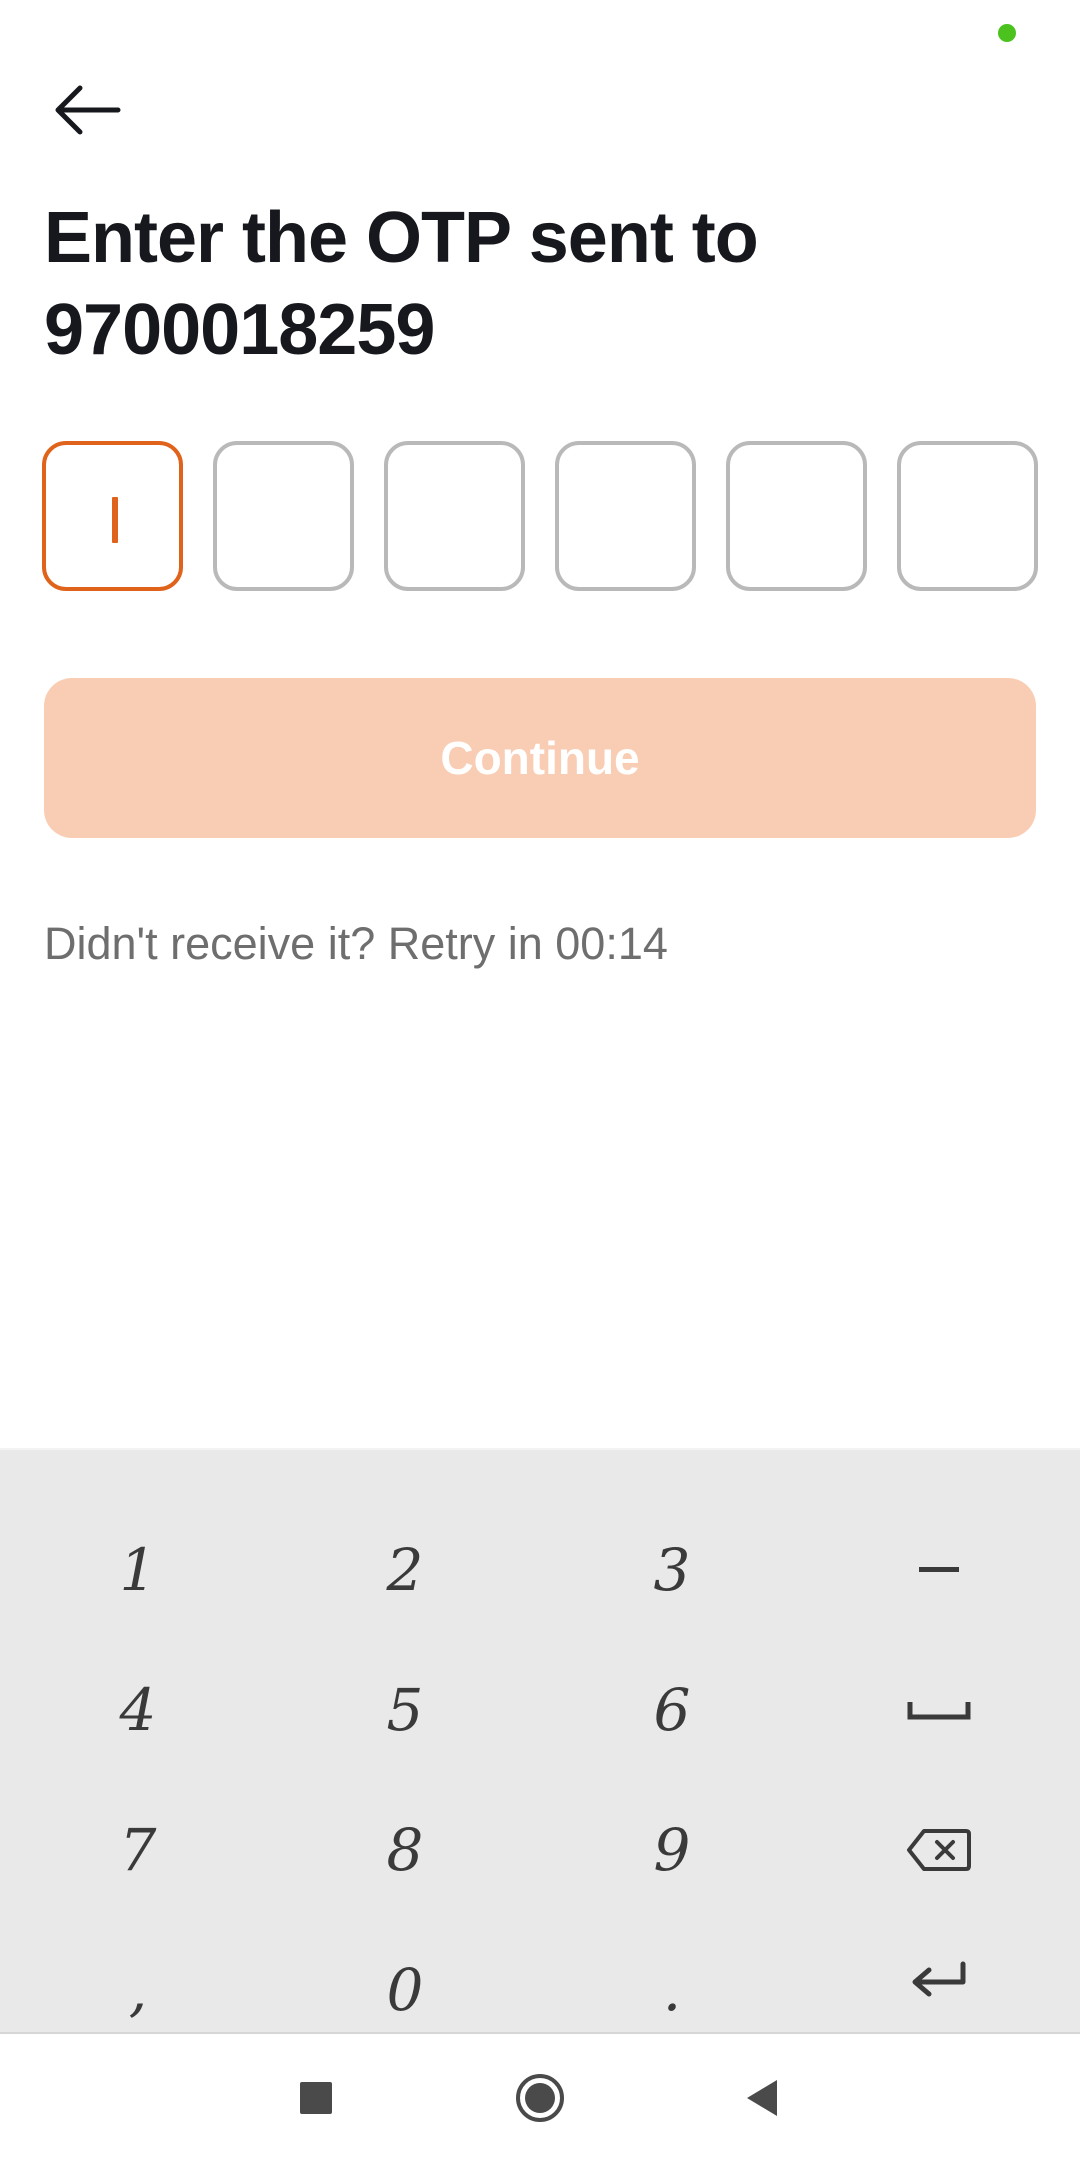  I want to click on minus-icon, so click(939, 1569).